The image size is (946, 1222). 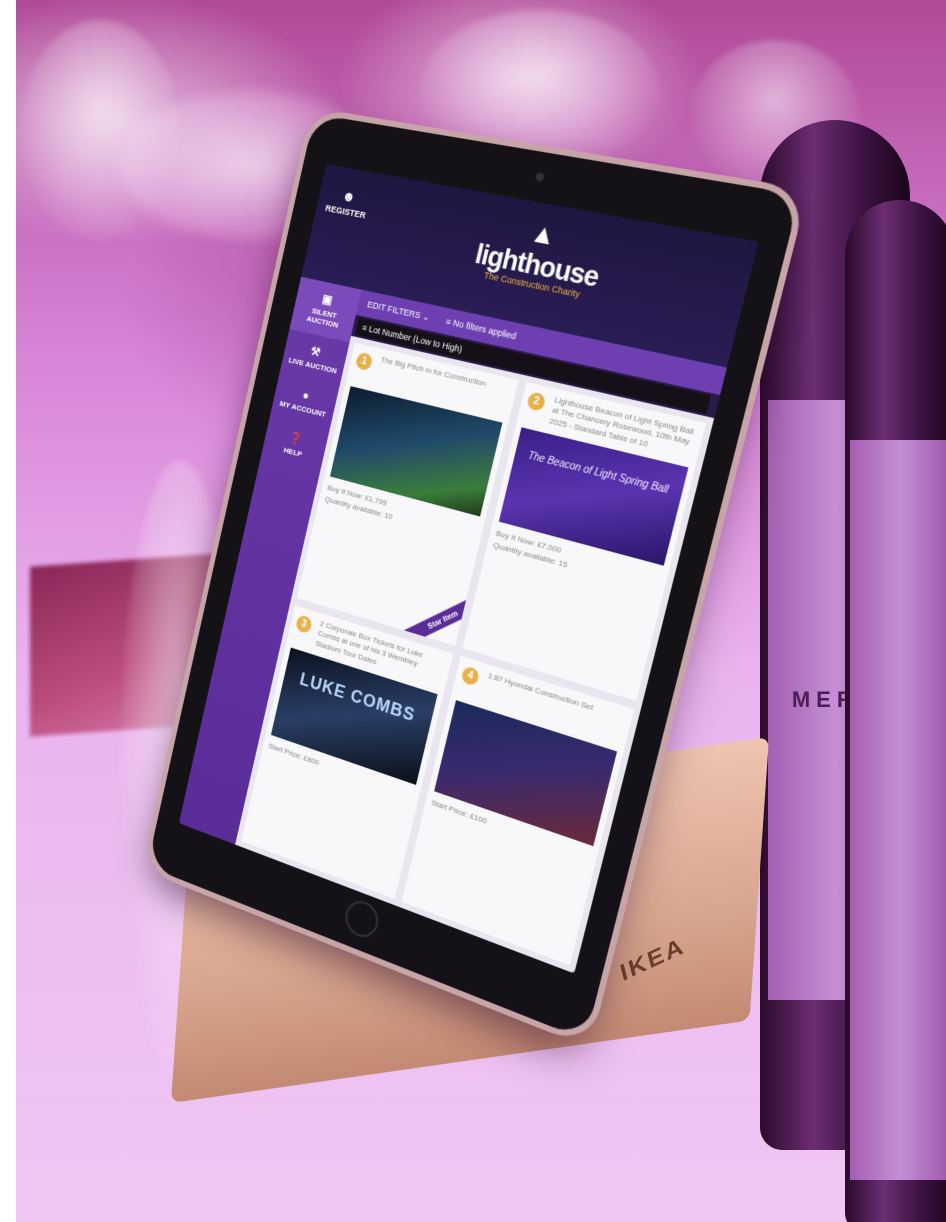 I want to click on stand-brand-logo: IKEA, so click(x=652, y=959).